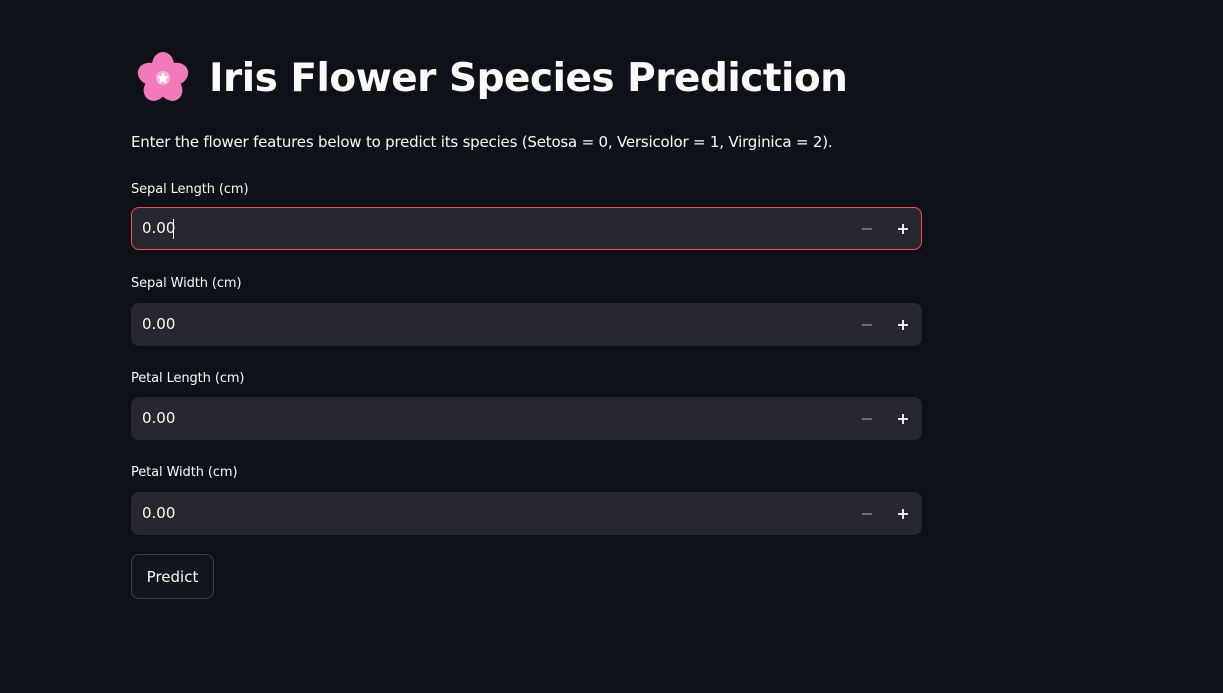 This screenshot has height=693, width=1223. I want to click on sepal-length-increment-button, so click(903, 228).